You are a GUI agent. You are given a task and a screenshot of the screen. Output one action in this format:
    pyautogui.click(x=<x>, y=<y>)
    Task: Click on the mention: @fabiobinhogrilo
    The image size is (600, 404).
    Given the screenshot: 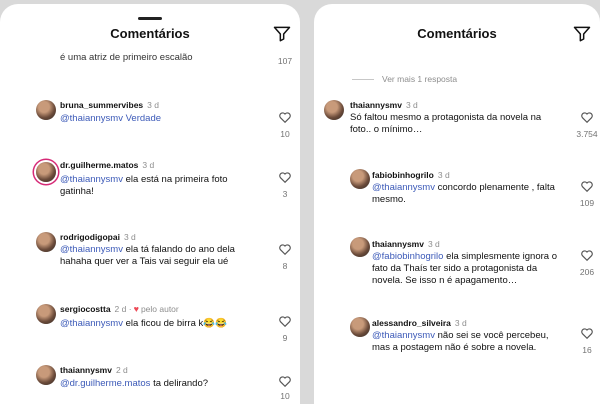 What is the action you would take?
    pyautogui.click(x=407, y=256)
    